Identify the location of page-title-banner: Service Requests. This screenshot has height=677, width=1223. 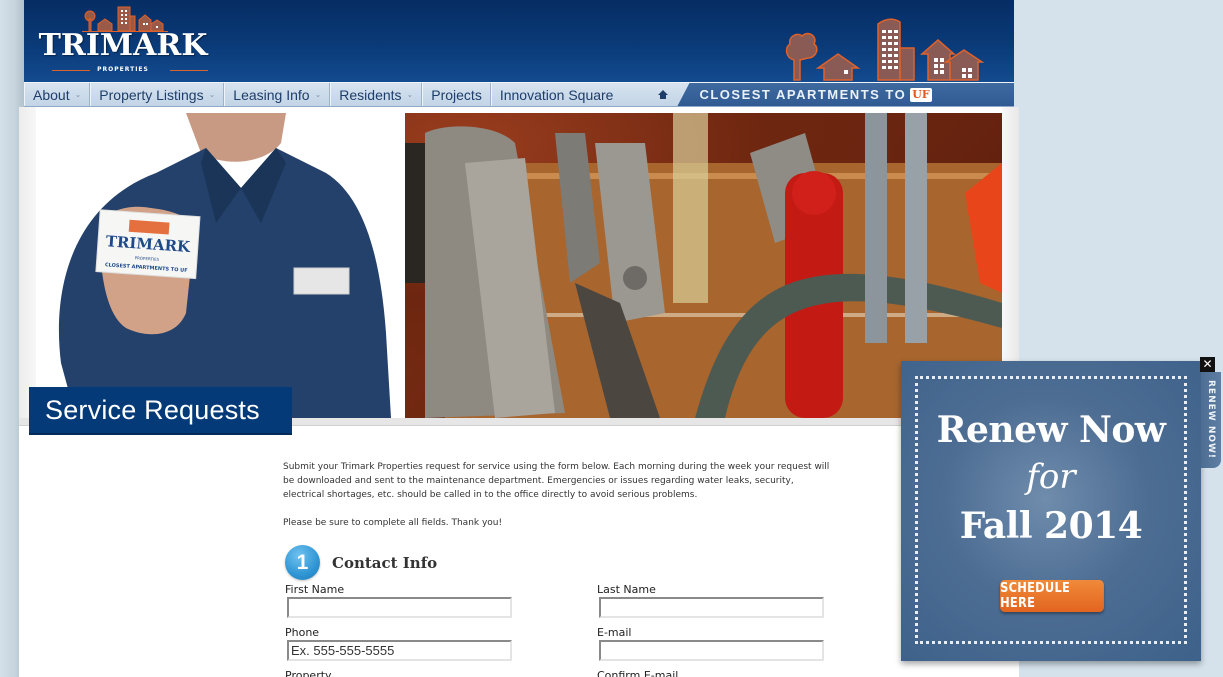
(160, 411).